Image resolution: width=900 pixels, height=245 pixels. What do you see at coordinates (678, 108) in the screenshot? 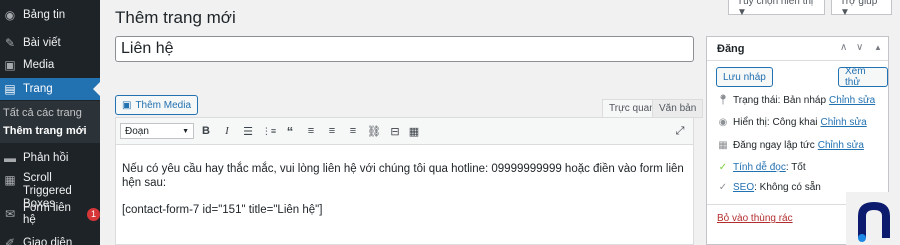
I see `tab-text: Văn bản` at bounding box center [678, 108].